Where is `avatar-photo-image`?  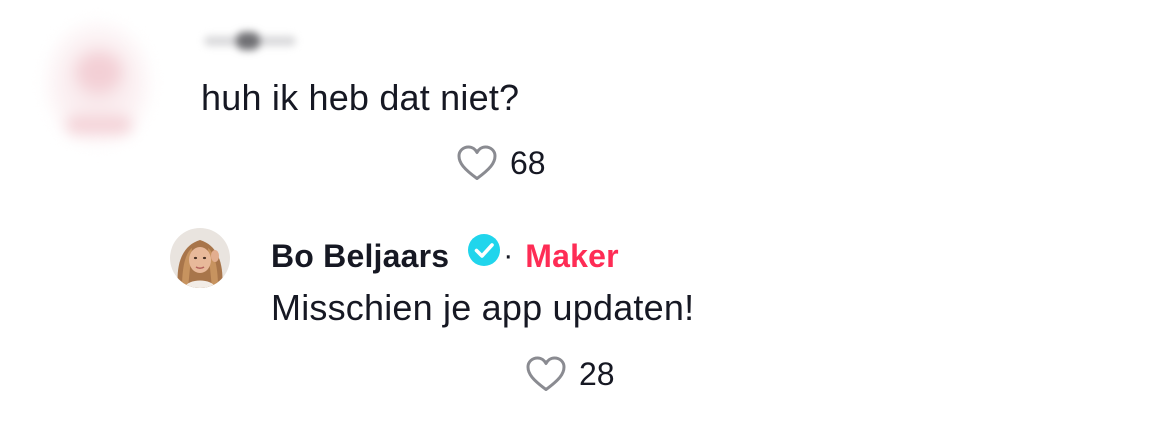
avatar-photo-image is located at coordinates (200, 258).